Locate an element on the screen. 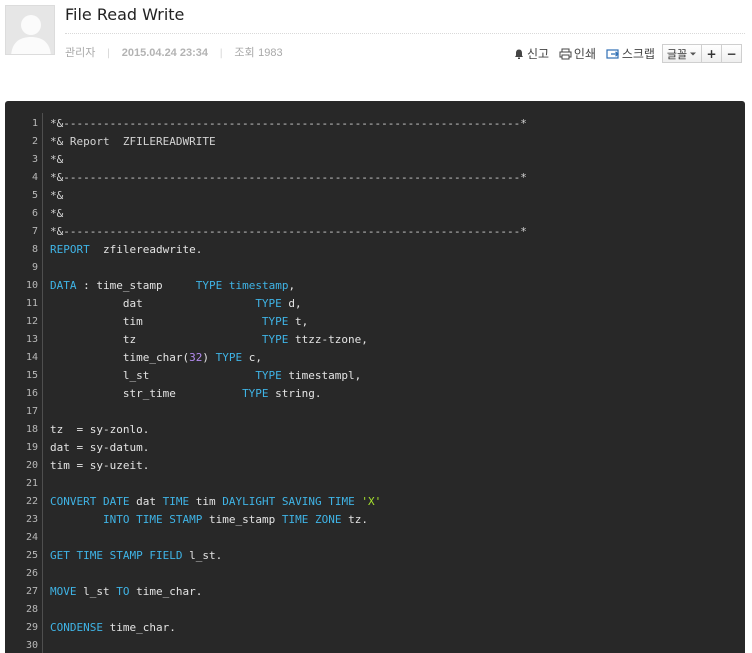 Image resolution: width=752 pixels, height=653 pixels. line-number: 14 is located at coordinates (31, 357).